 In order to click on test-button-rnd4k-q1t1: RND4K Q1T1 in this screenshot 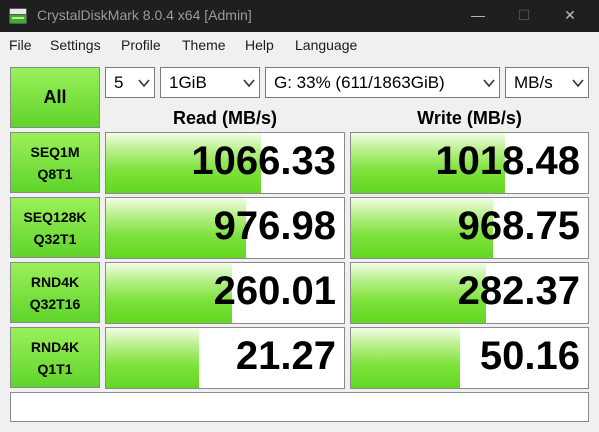, I will do `click(55, 357)`.